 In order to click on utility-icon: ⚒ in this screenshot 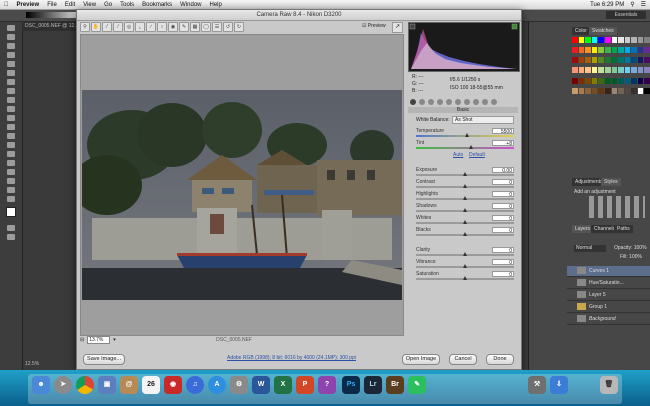, I will do `click(537, 385)`.